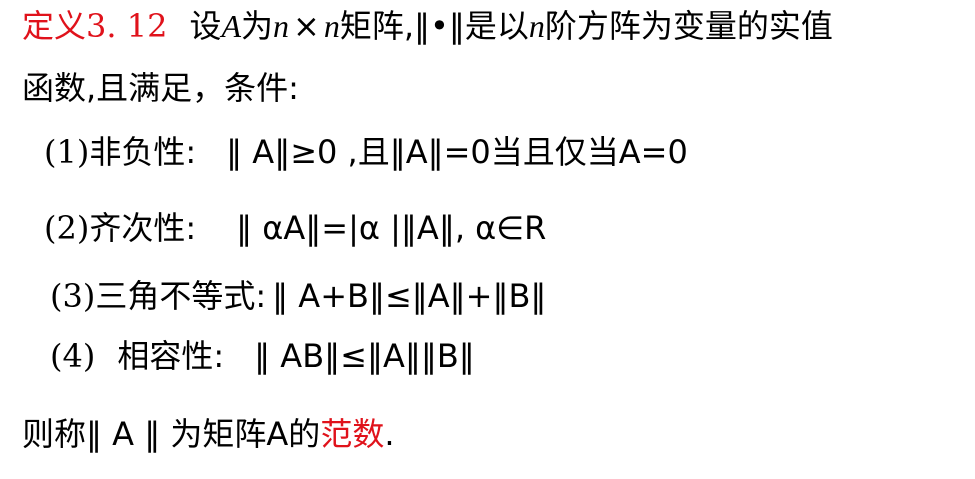  I want to click on definition-line-1: 定义3. 12 设A为n × n矩阵,‖•‖是以n阶方阵为变量的实值, so click(427, 26).